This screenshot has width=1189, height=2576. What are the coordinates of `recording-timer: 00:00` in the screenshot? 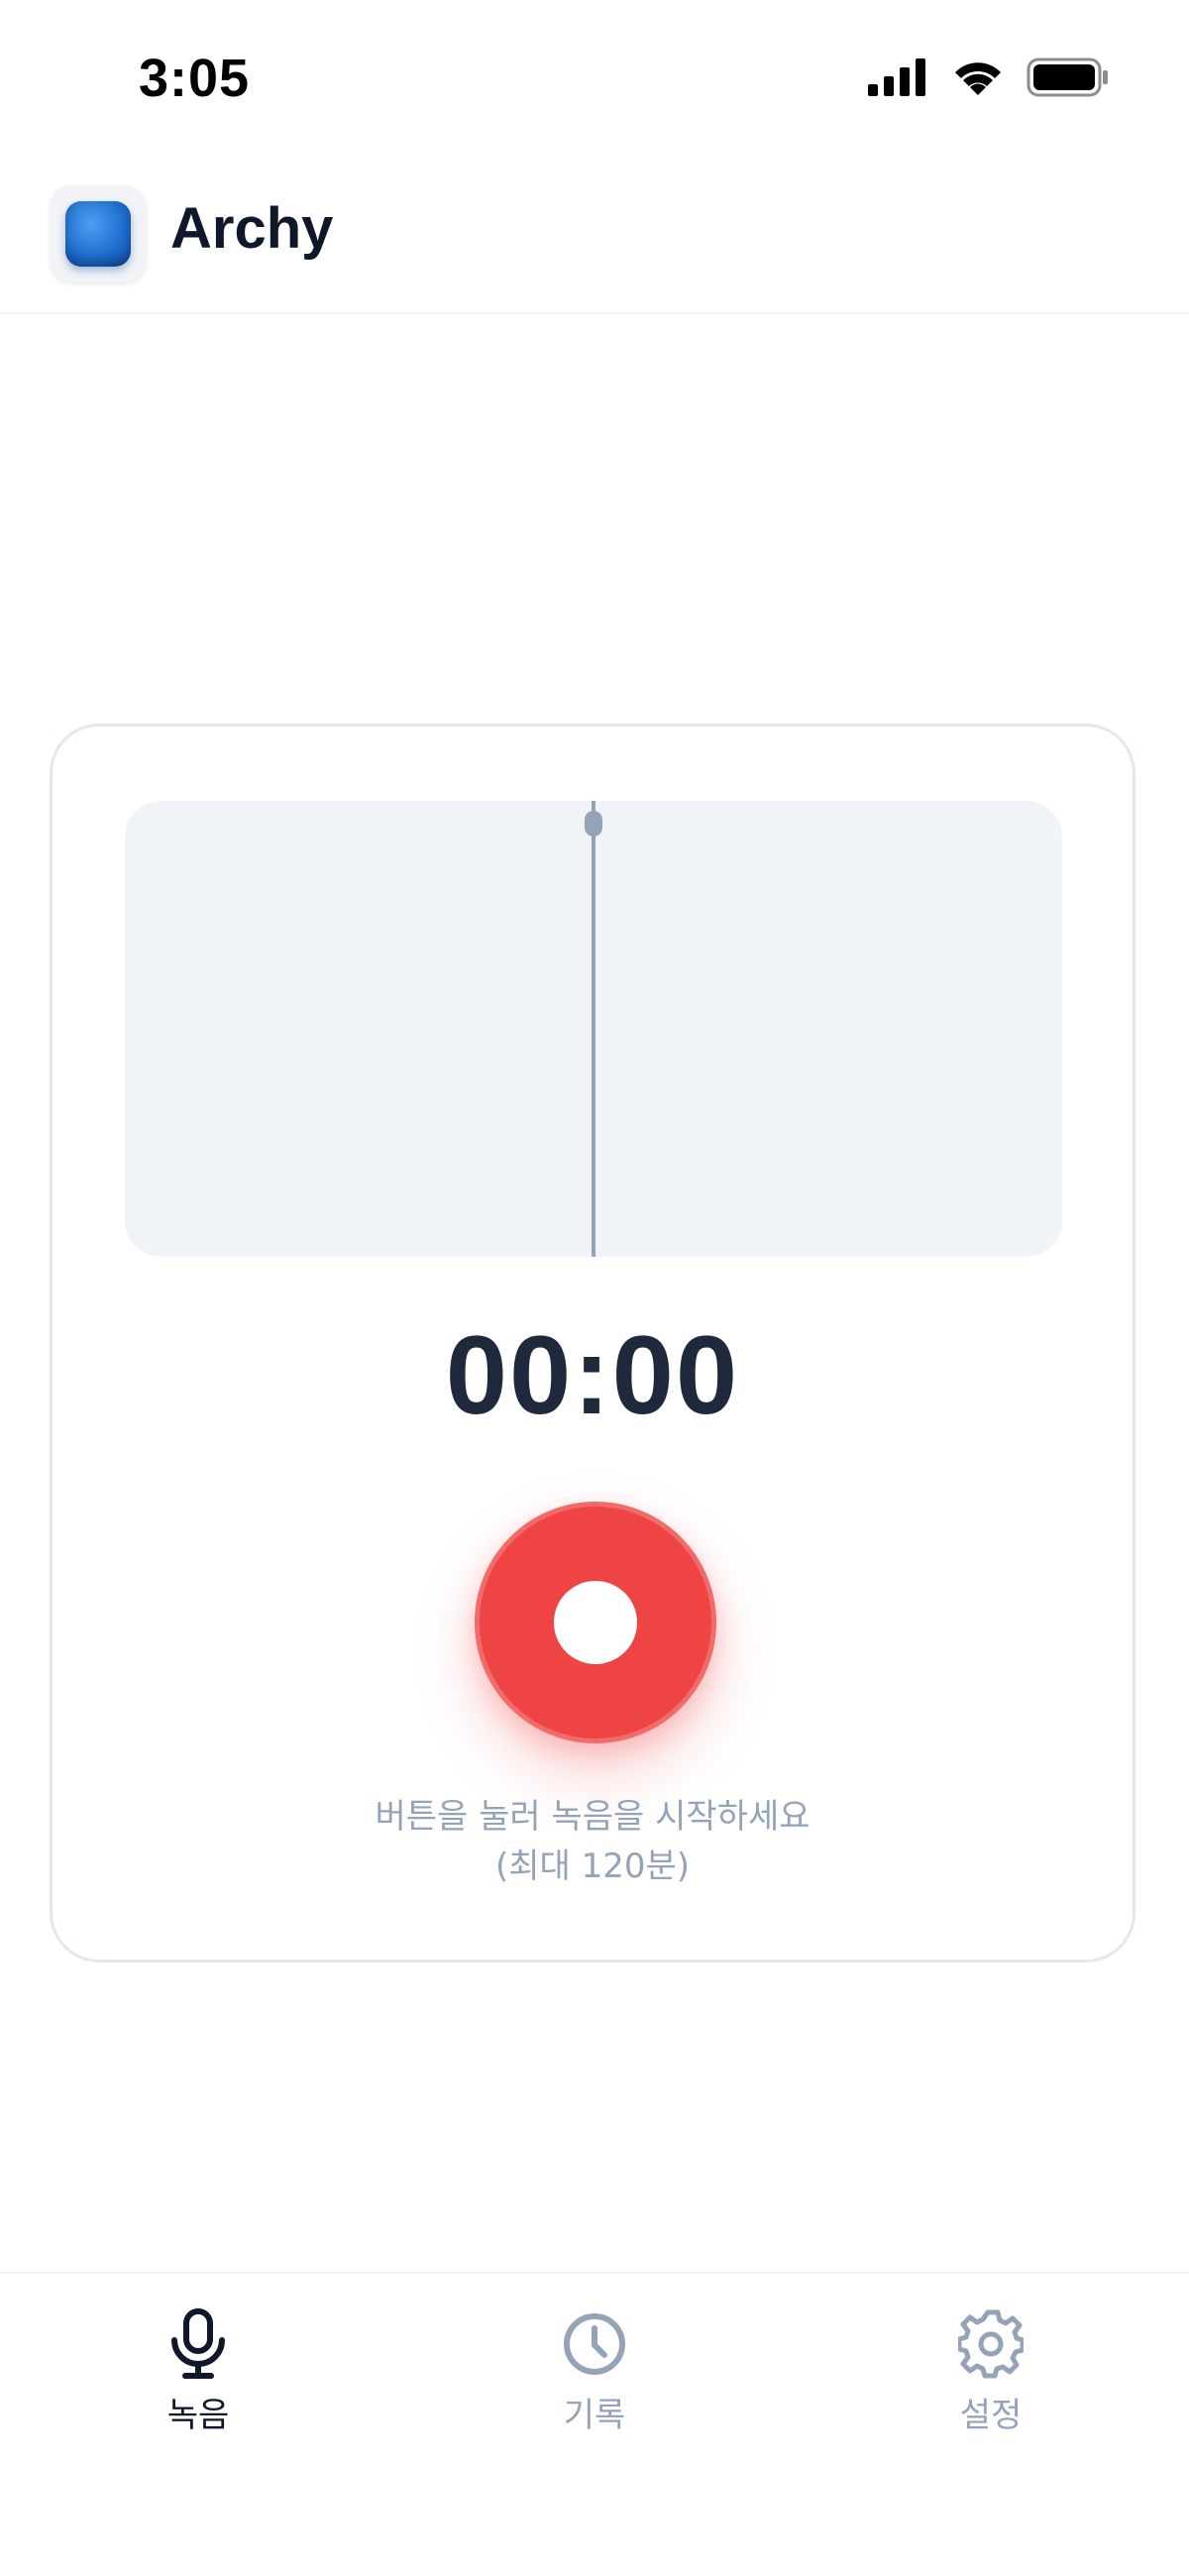 It's located at (592, 1375).